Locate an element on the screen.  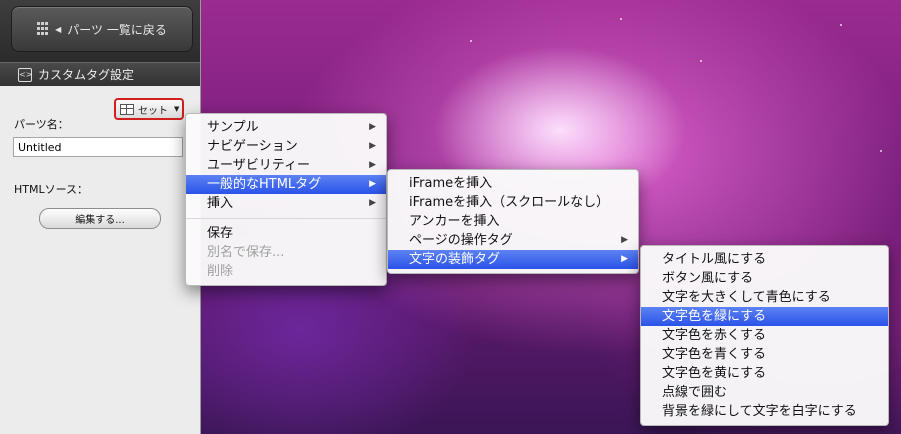
menu-item-label: アンカーを挿入 is located at coordinates (454, 221).